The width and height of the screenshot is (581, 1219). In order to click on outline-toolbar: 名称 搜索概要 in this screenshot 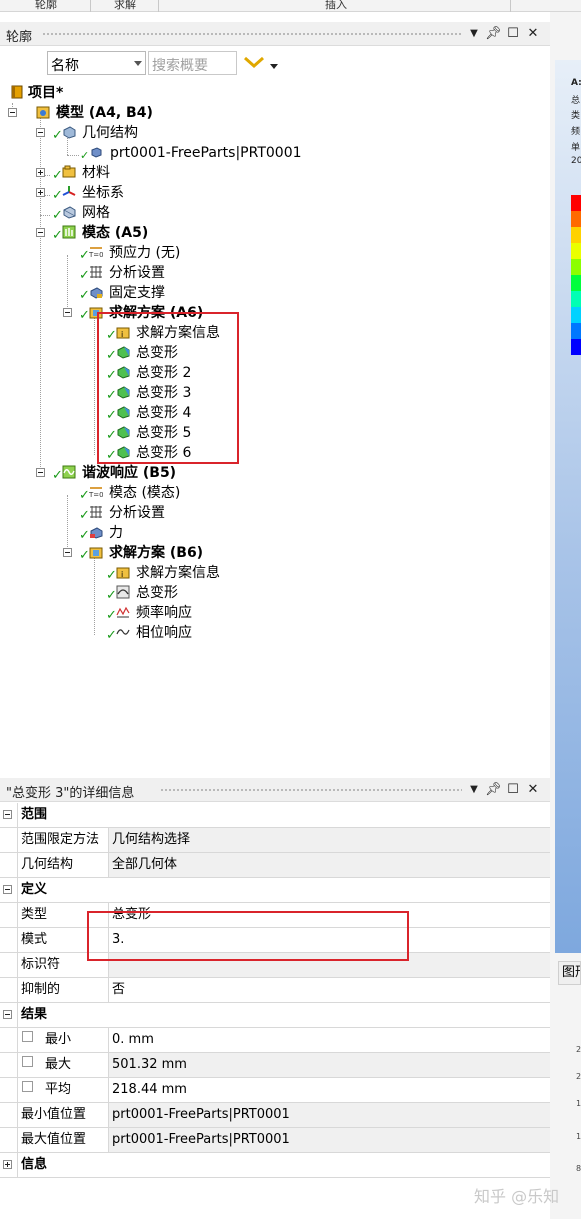, I will do `click(275, 63)`.